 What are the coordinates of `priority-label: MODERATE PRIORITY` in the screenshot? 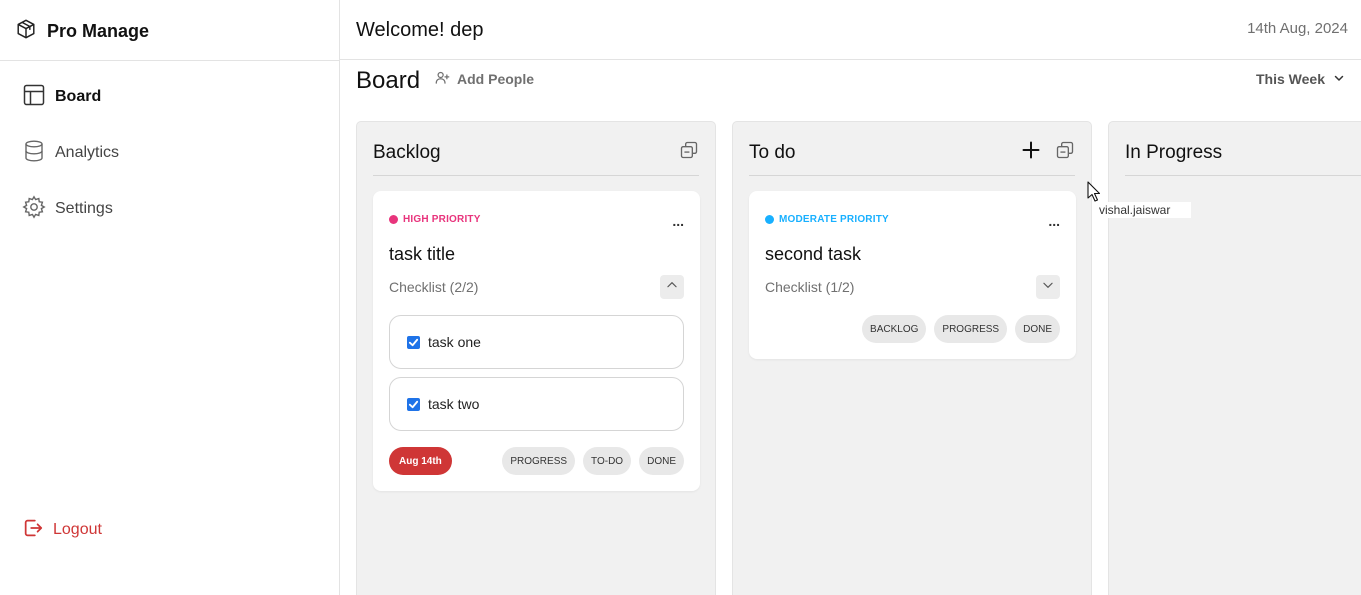 It's located at (834, 219).